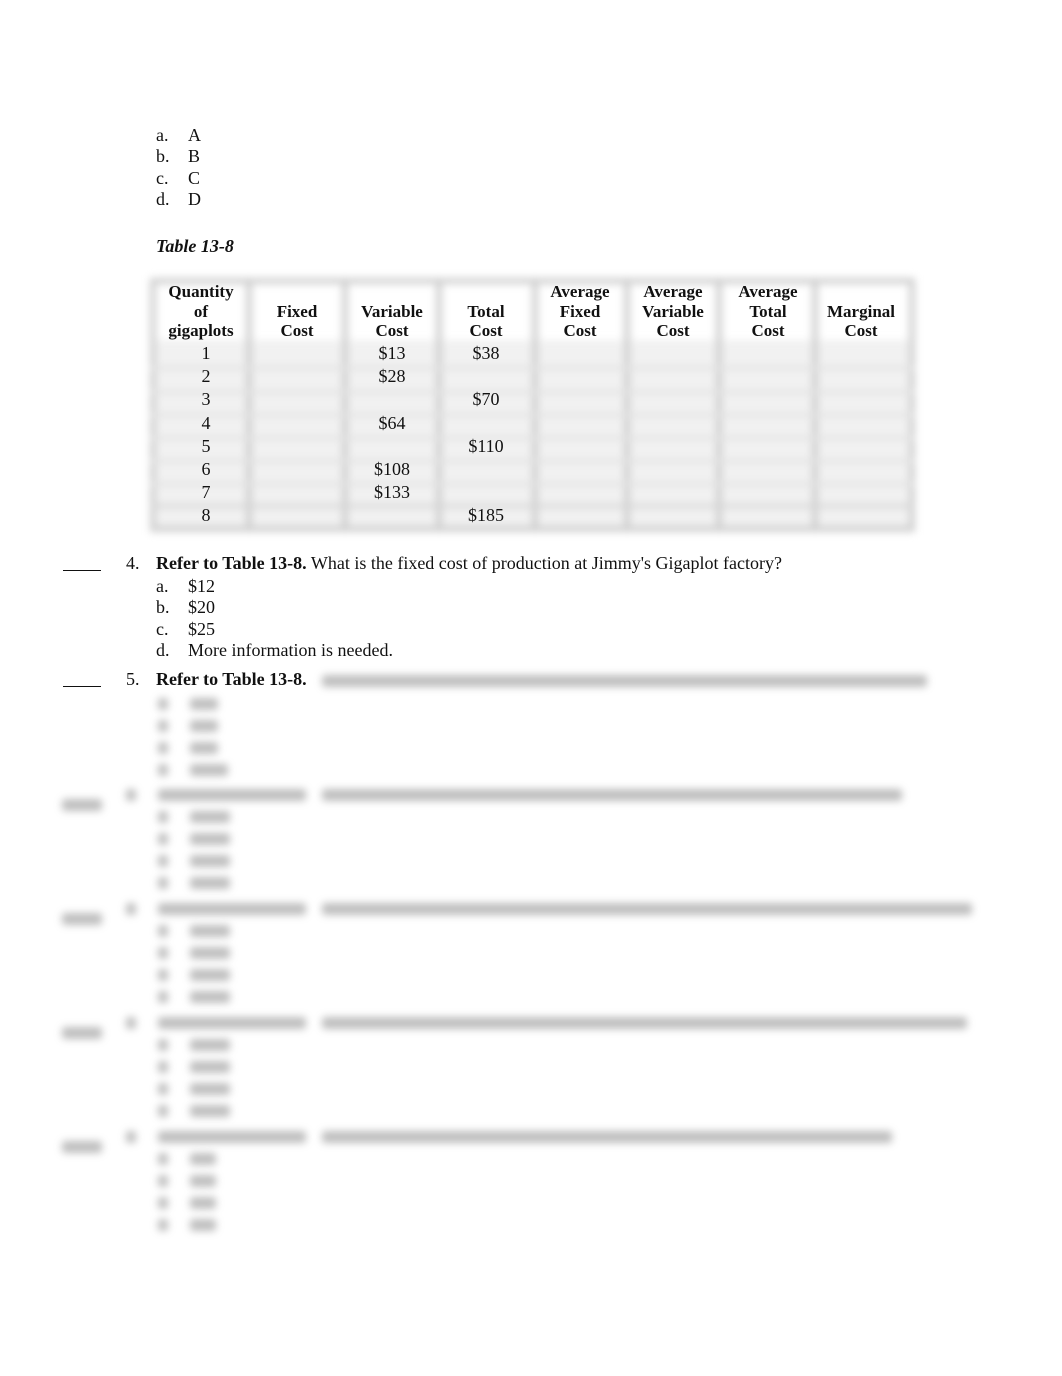 The image size is (1062, 1376). Describe the element at coordinates (194, 198) in the screenshot. I see `option-text: D` at that location.